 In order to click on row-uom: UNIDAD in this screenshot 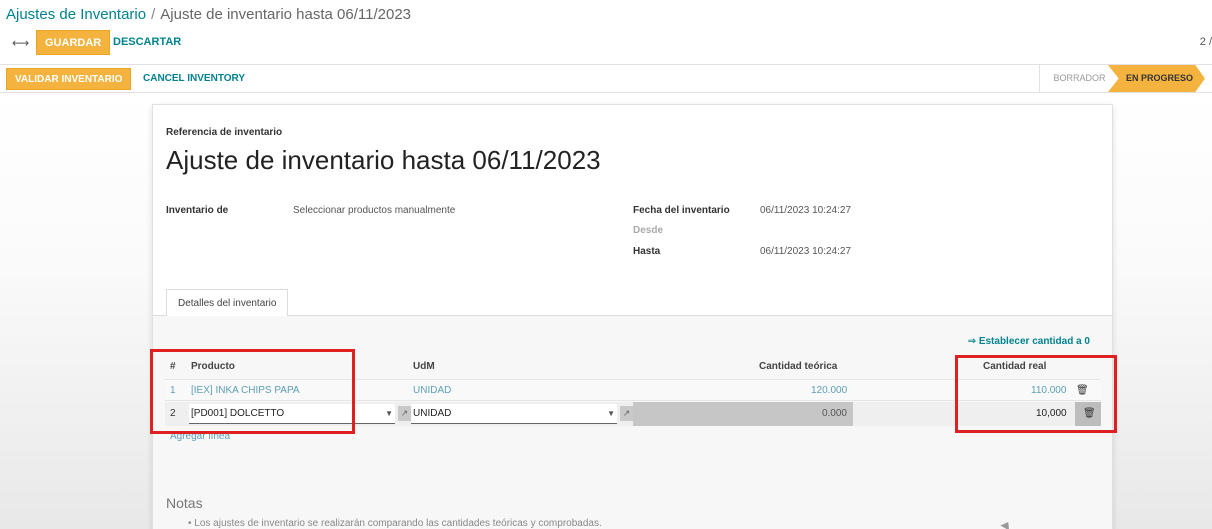, I will do `click(432, 390)`.